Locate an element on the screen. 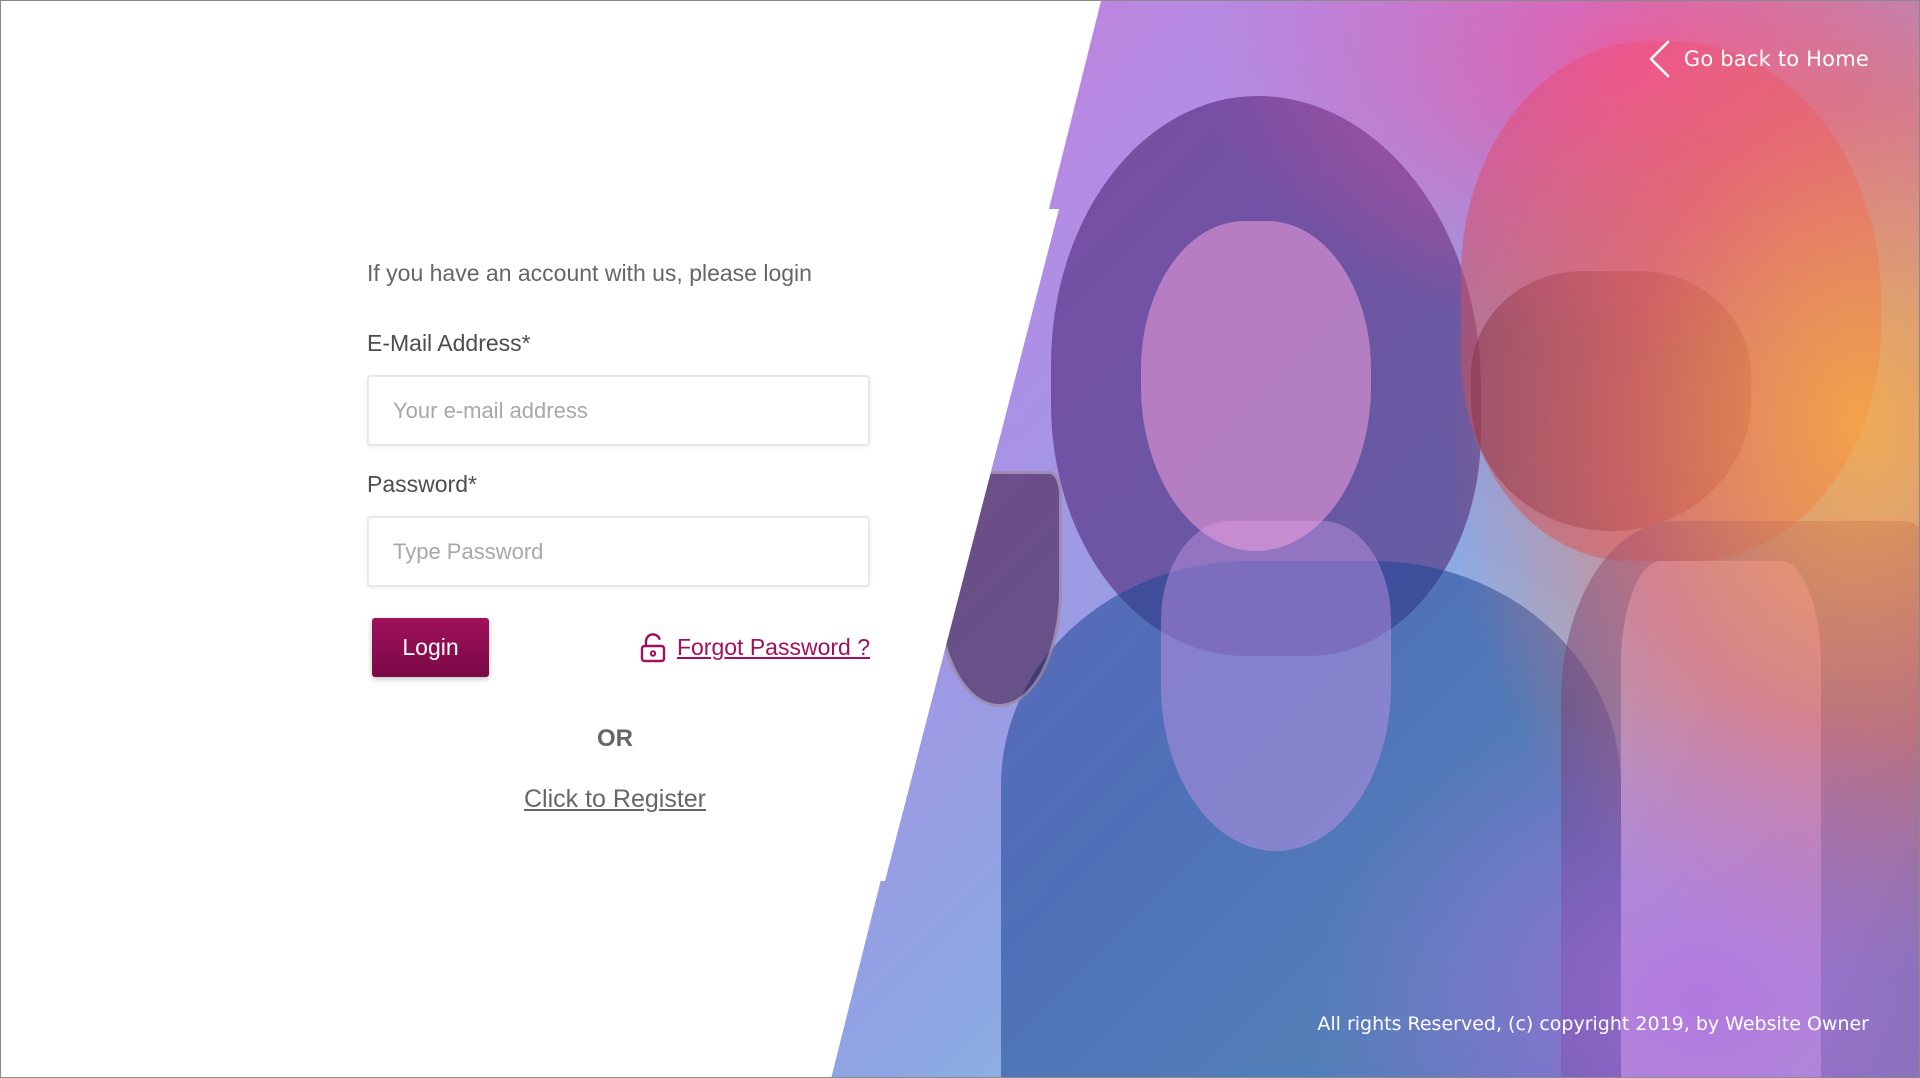  password-field is located at coordinates (618, 551).